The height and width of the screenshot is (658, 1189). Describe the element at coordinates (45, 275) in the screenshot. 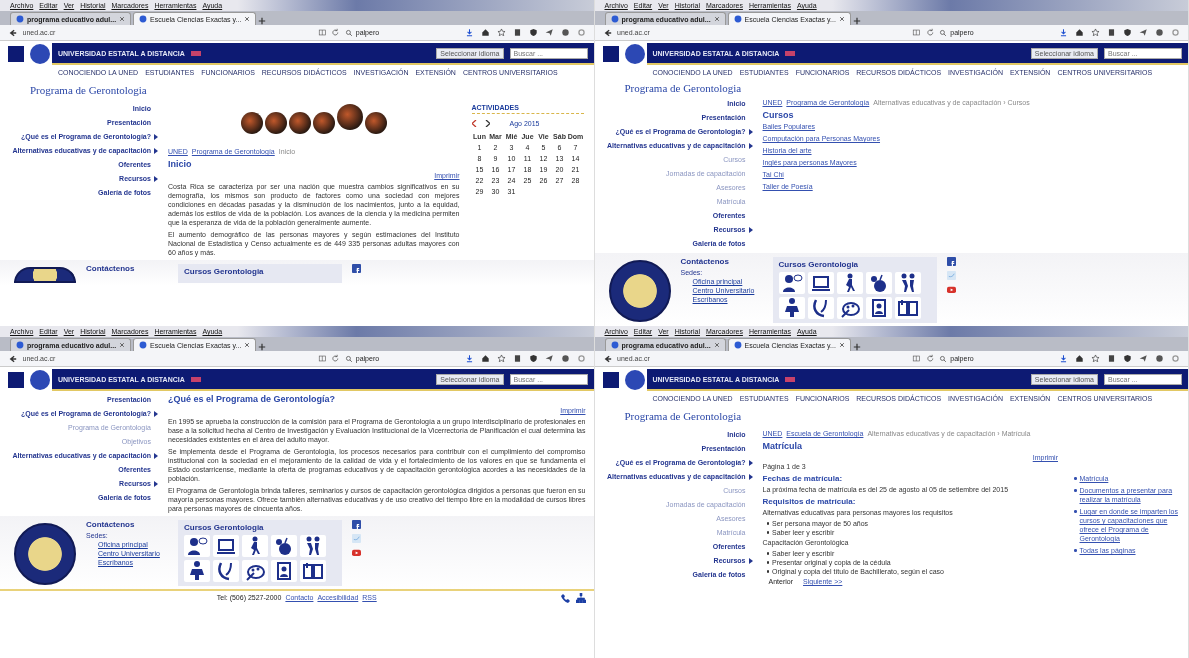

I see `logo-emblem` at that location.